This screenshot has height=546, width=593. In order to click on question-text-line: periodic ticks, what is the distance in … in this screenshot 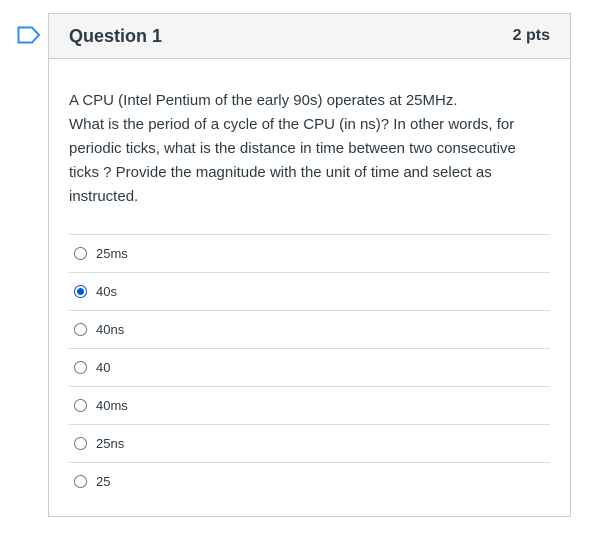, I will do `click(292, 148)`.